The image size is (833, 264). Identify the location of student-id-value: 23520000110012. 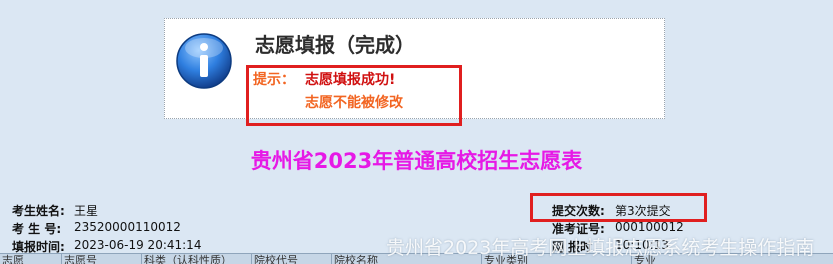
(127, 227).